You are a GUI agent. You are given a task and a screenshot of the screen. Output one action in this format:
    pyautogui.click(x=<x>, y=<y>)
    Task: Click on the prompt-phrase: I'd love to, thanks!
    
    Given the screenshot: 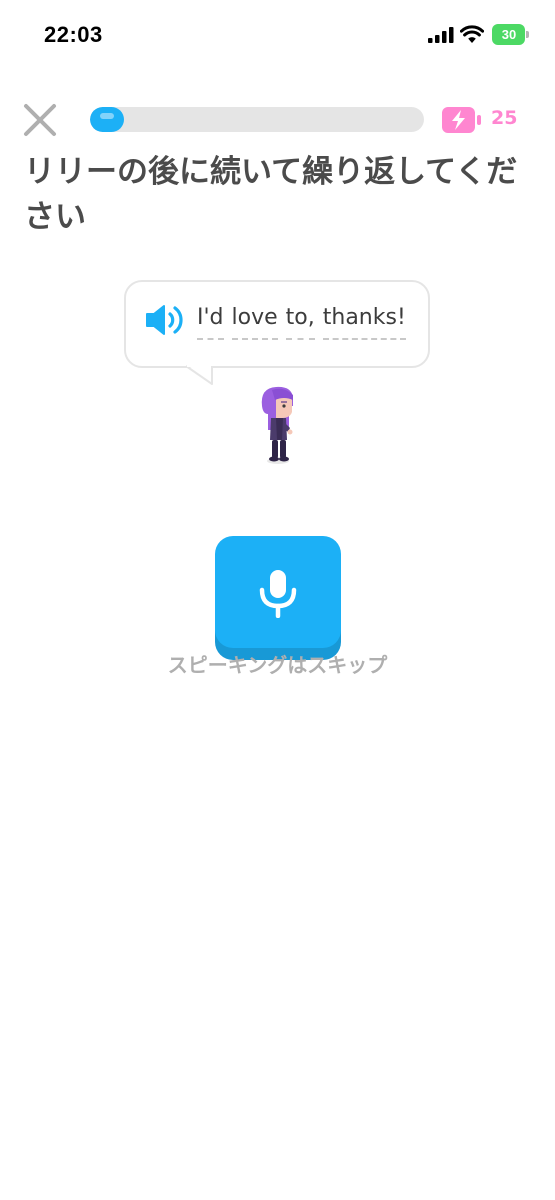 What is the action you would take?
    pyautogui.click(x=301, y=322)
    